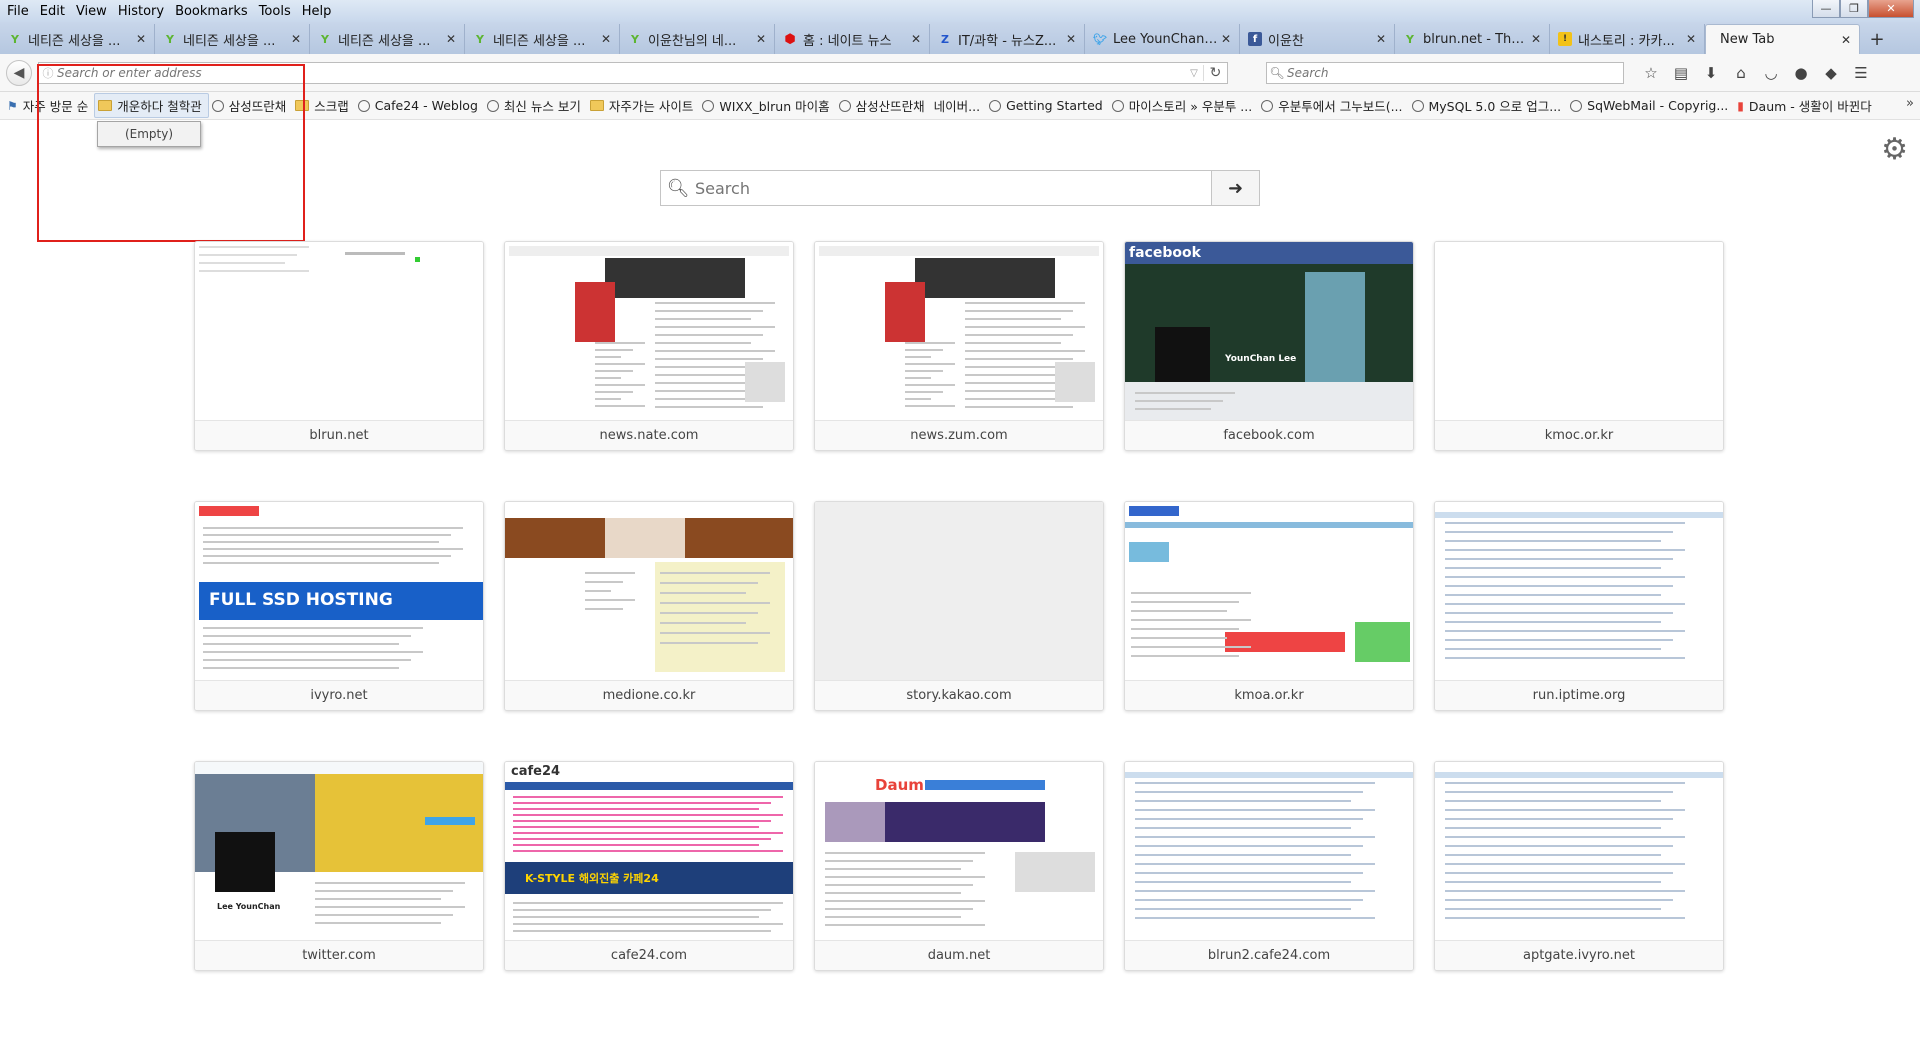  I want to click on bookmark-item-5: 최신 뉴스 보기, so click(535, 105).